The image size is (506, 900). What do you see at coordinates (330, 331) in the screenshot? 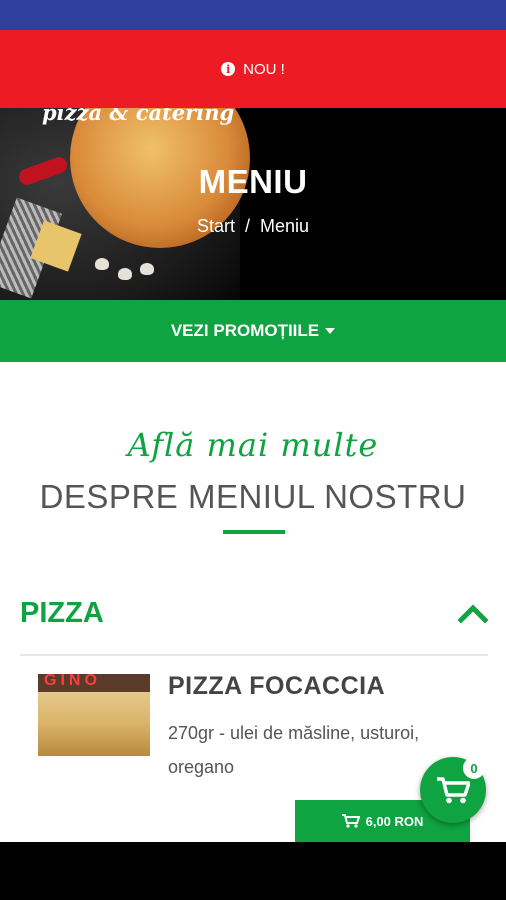
I see `caret-down-icon` at bounding box center [330, 331].